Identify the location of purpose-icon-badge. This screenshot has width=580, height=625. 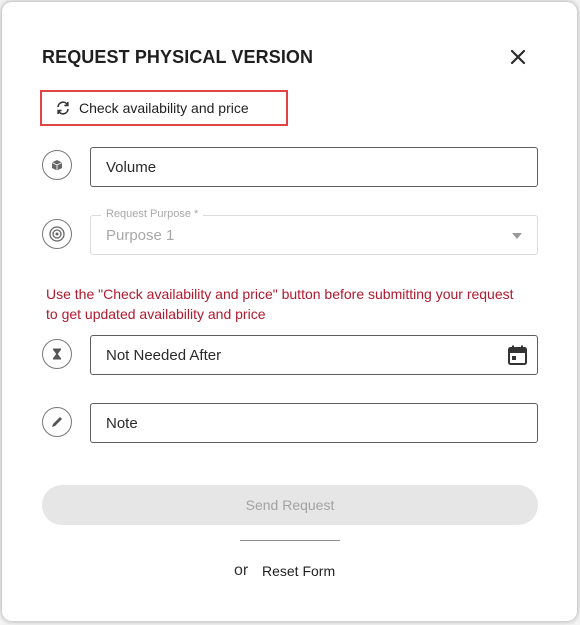
(57, 234).